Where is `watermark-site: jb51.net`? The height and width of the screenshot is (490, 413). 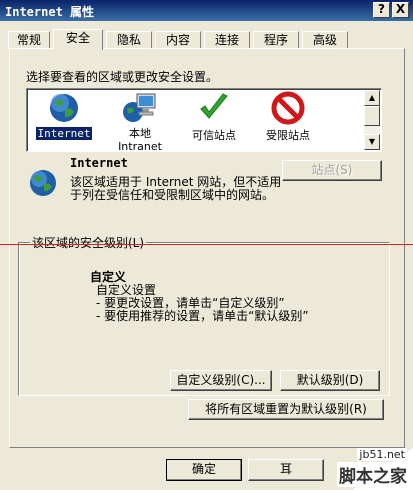 watermark-site: jb51.net is located at coordinates (382, 454).